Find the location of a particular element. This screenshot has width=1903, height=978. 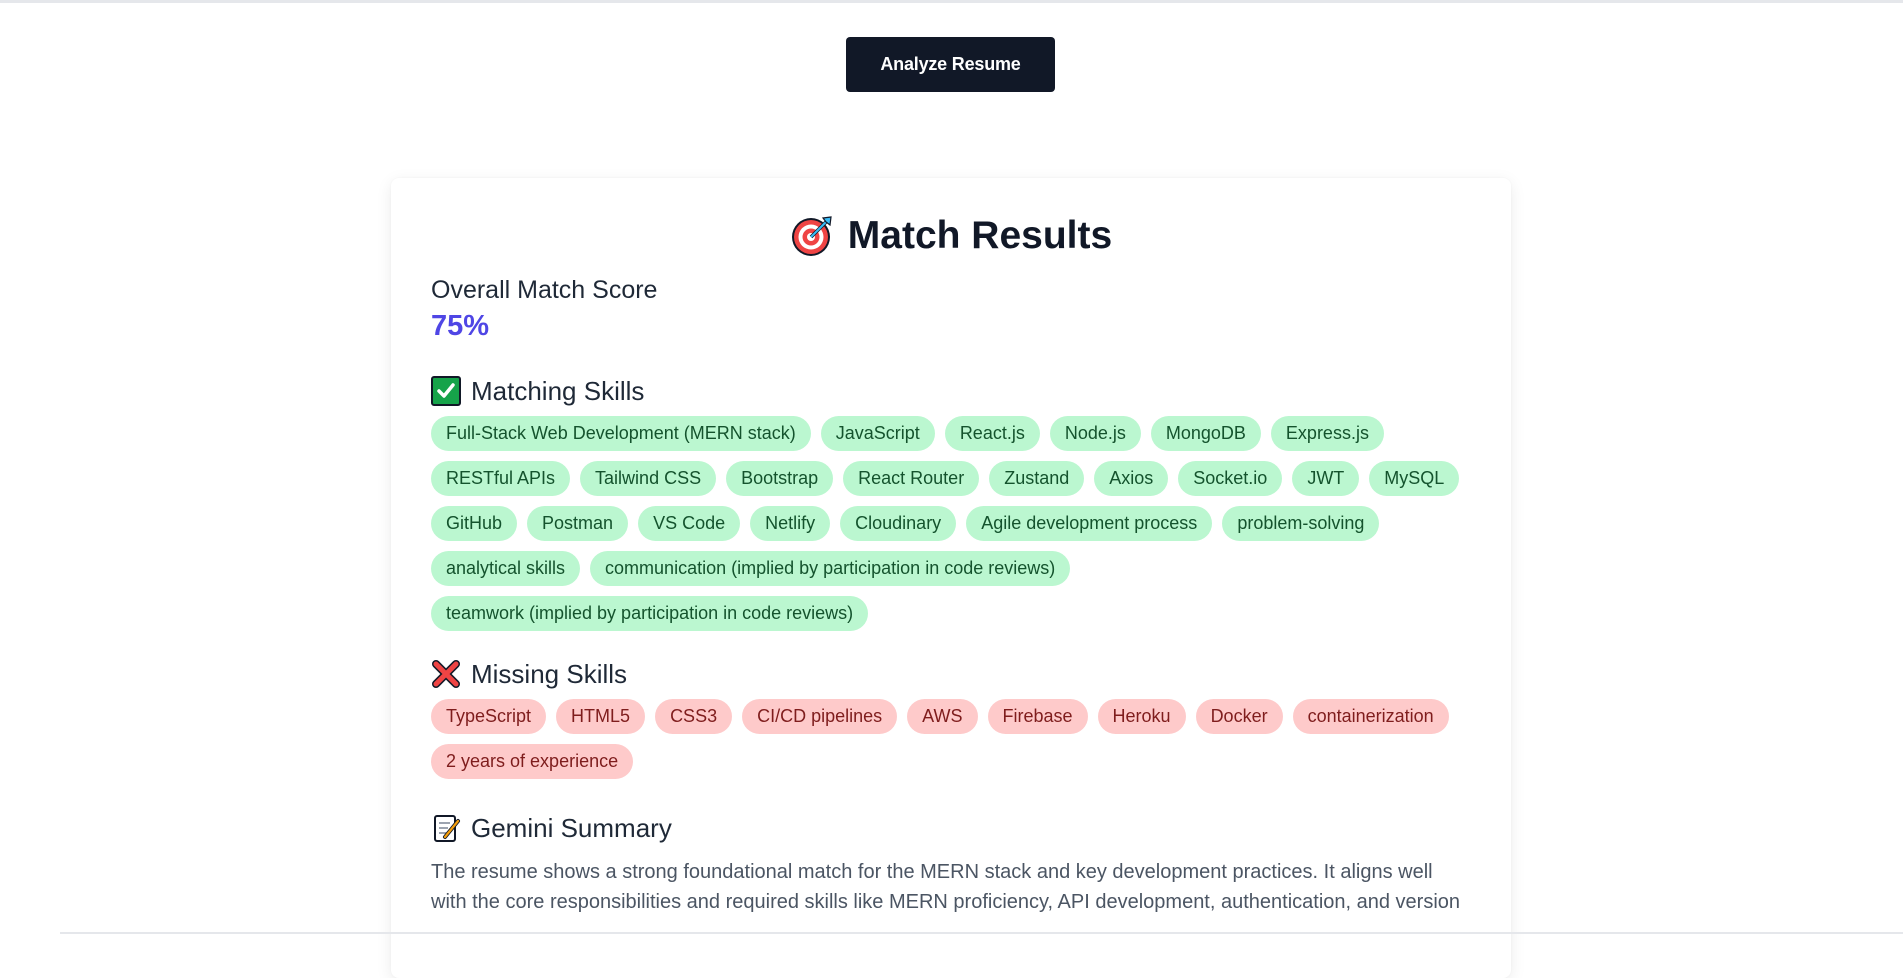

cross-mark-icon is located at coordinates (446, 674).